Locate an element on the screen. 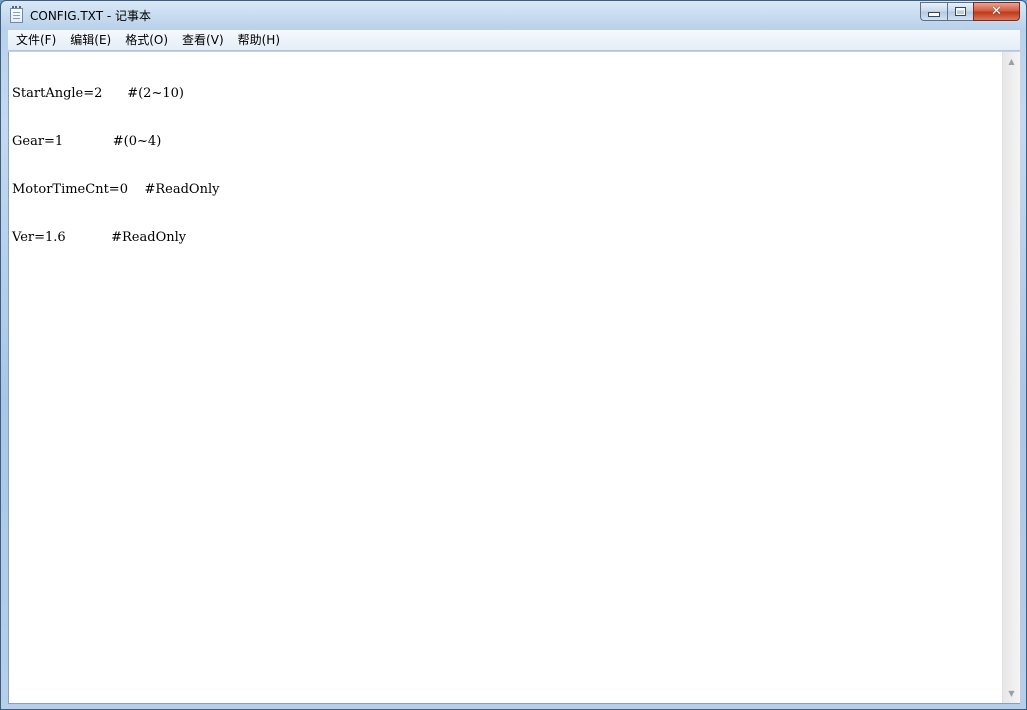 The width and height of the screenshot is (1027, 710). maximize-button is located at coordinates (960, 11).